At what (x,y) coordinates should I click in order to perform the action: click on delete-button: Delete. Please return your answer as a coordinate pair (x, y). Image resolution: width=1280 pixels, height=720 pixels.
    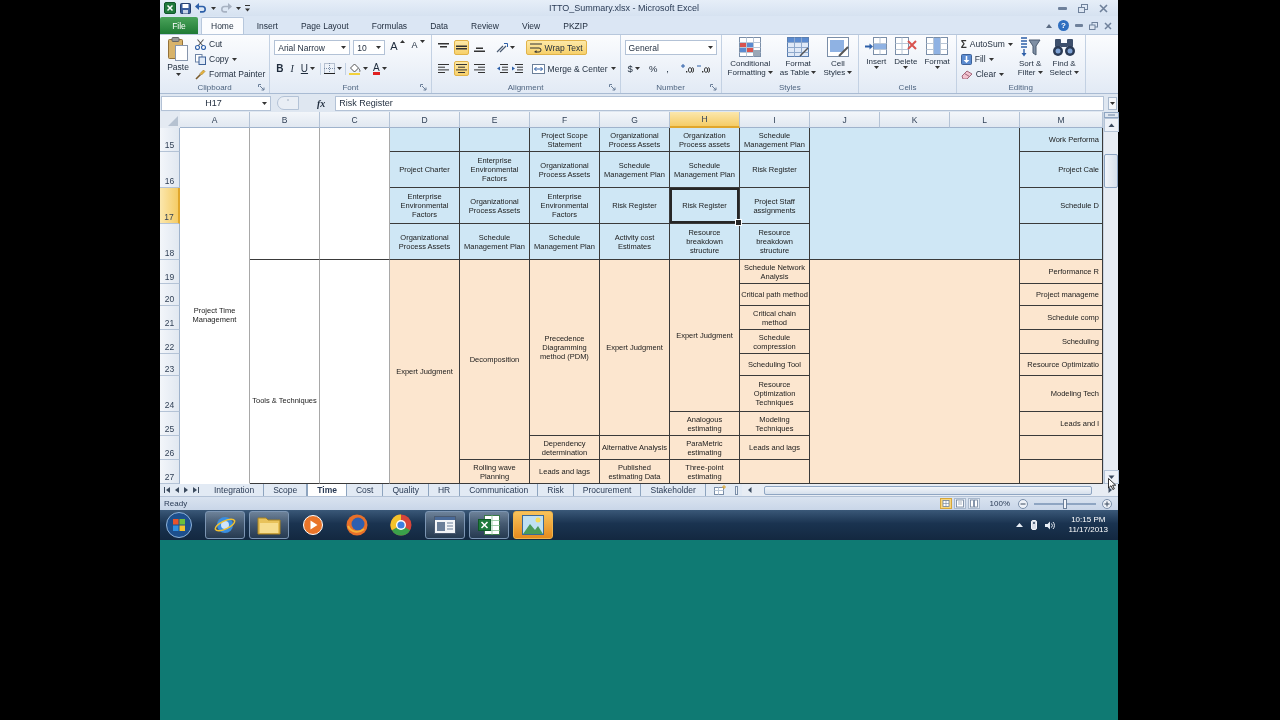
    Looking at the image, I should click on (906, 53).